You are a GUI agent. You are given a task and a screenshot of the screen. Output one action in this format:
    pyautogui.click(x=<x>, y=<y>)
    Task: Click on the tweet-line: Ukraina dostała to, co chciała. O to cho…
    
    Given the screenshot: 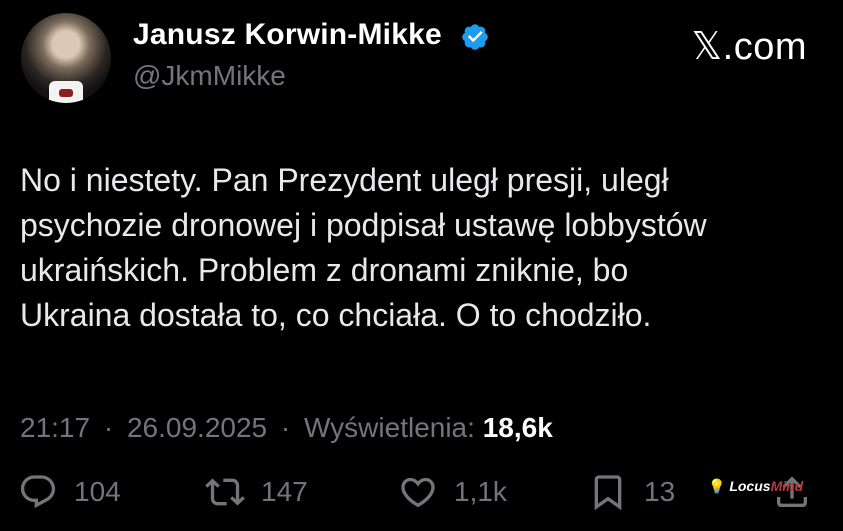 What is the action you would take?
    pyautogui.click(x=336, y=315)
    